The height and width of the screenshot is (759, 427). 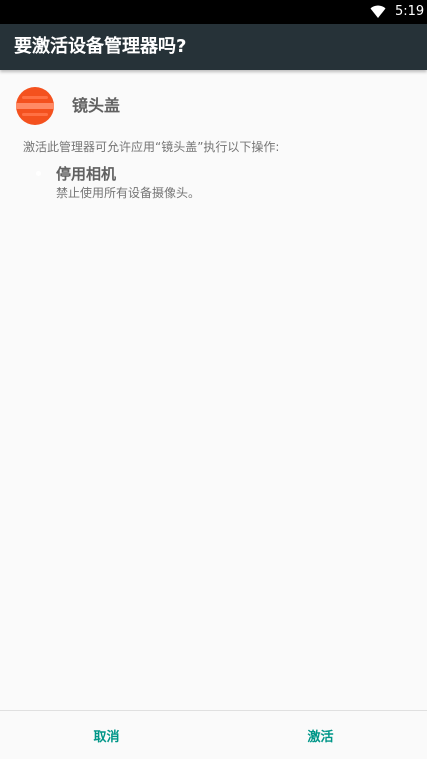 What do you see at coordinates (35, 106) in the screenshot?
I see `camera-lens-cover-icon` at bounding box center [35, 106].